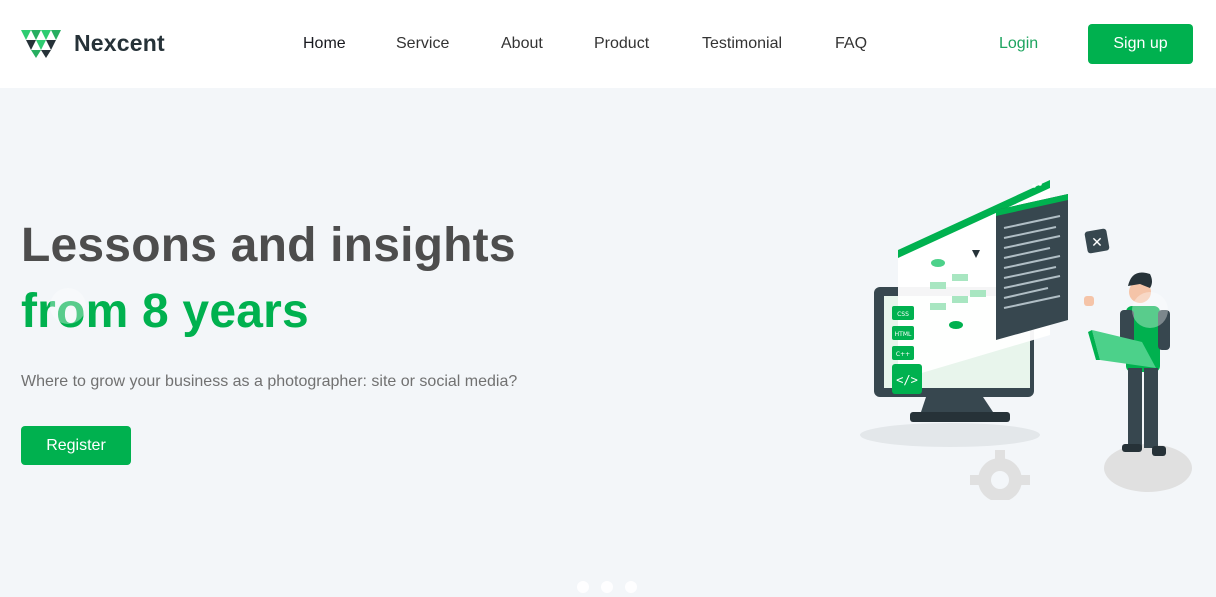 The width and height of the screenshot is (1216, 597). What do you see at coordinates (268, 245) in the screenshot?
I see `hero-title: Lessons and insights` at bounding box center [268, 245].